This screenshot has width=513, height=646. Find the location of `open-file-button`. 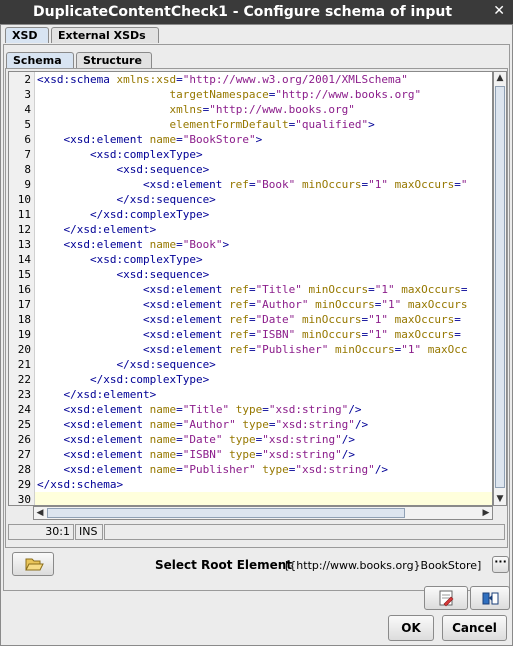

open-file-button is located at coordinates (33, 564).